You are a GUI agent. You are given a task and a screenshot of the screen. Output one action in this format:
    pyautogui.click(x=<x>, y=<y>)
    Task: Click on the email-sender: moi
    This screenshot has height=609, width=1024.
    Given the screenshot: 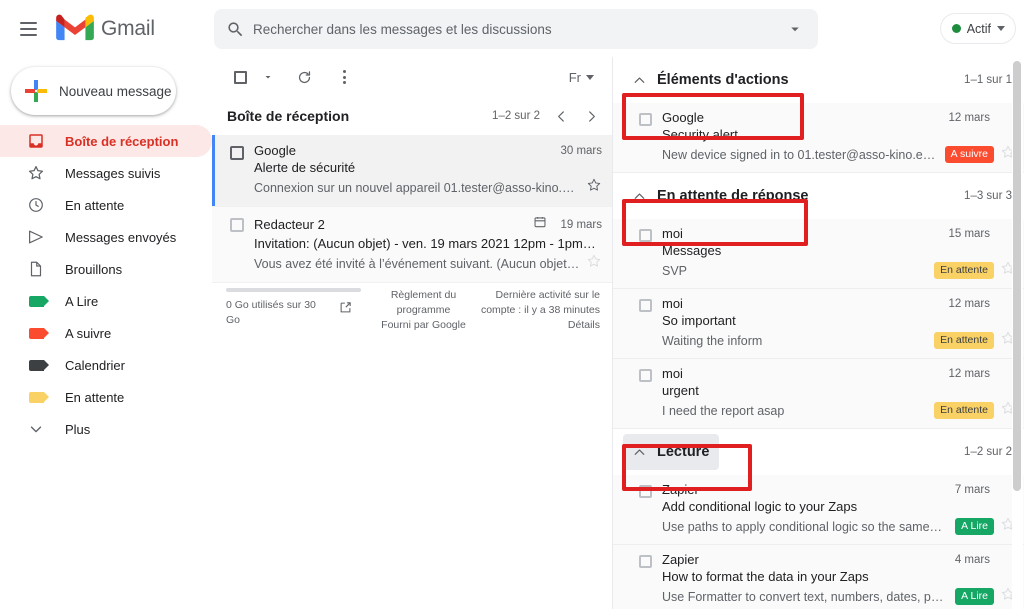 What is the action you would take?
    pyautogui.click(x=672, y=233)
    